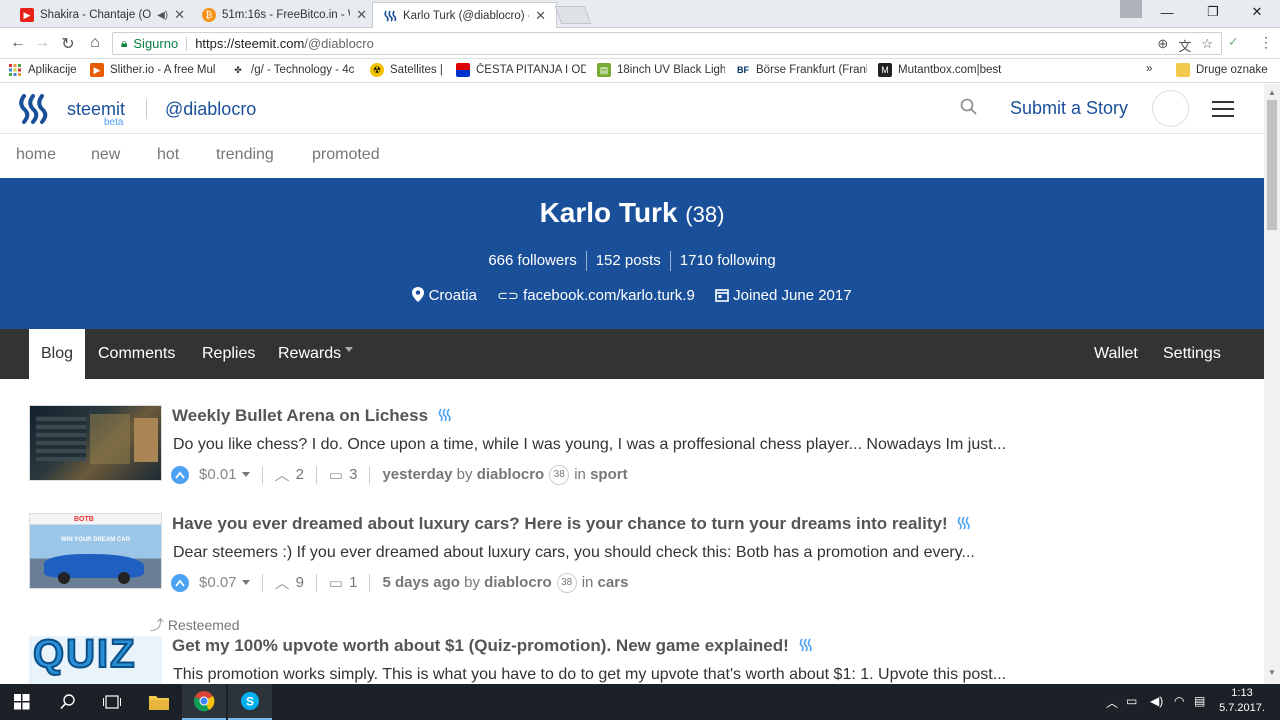 The width and height of the screenshot is (1280, 720). Describe the element at coordinates (112, 702) in the screenshot. I see `task-view-icon` at that location.